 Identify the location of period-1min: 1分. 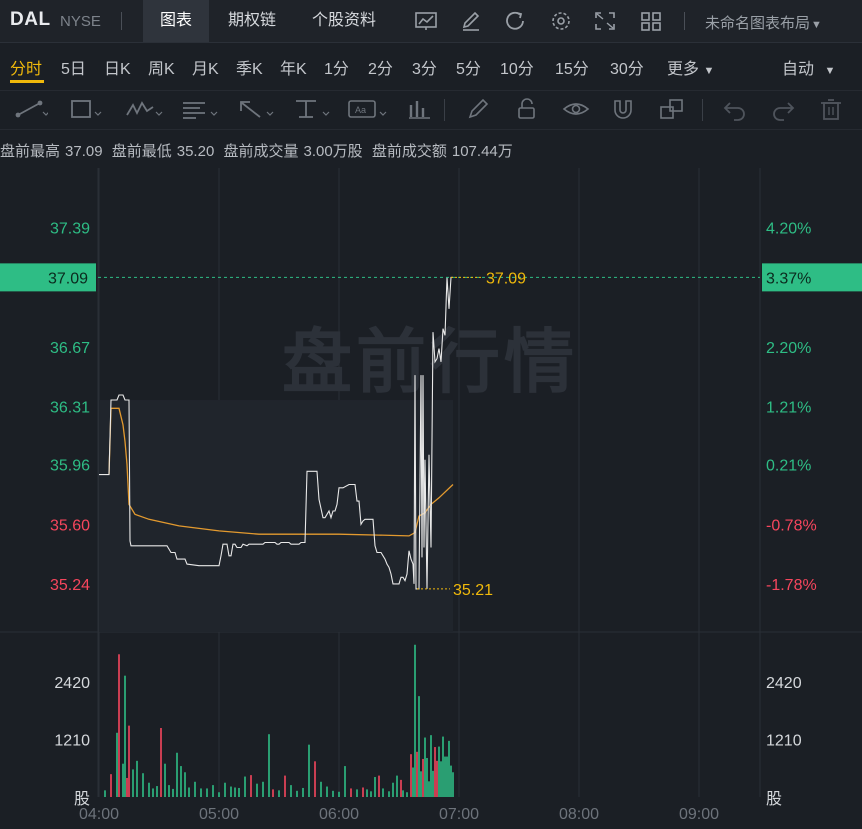
(336, 67).